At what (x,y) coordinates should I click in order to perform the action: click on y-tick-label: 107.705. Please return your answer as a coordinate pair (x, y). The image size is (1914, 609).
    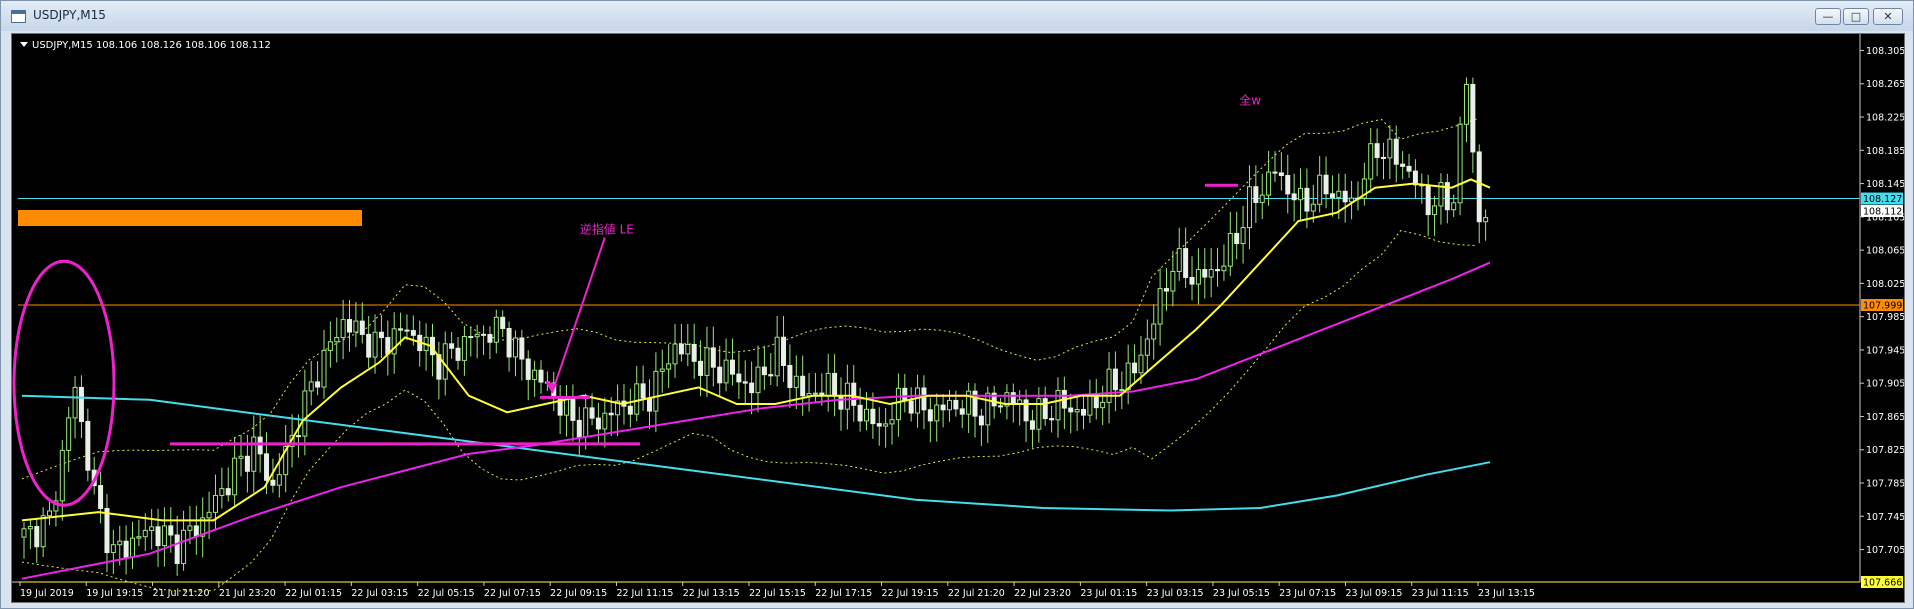
    Looking at the image, I should click on (1885, 550).